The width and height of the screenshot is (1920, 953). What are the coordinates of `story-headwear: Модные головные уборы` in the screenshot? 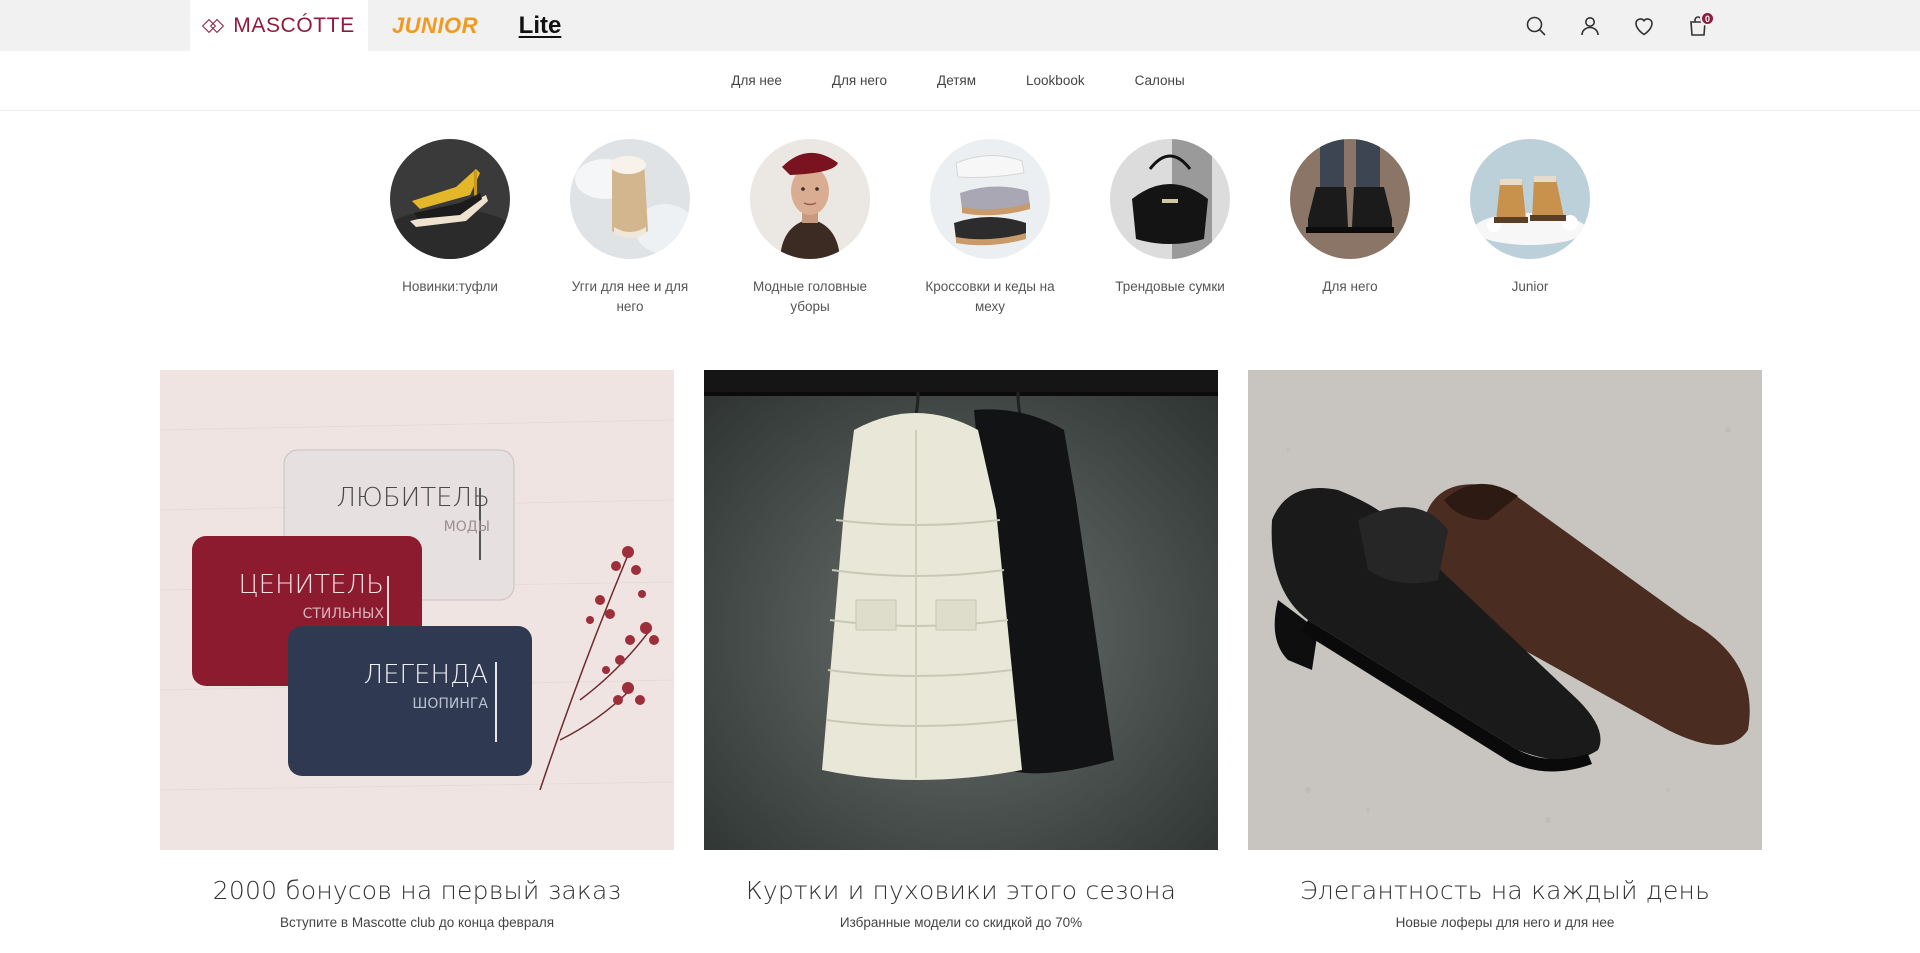 It's located at (810, 228).